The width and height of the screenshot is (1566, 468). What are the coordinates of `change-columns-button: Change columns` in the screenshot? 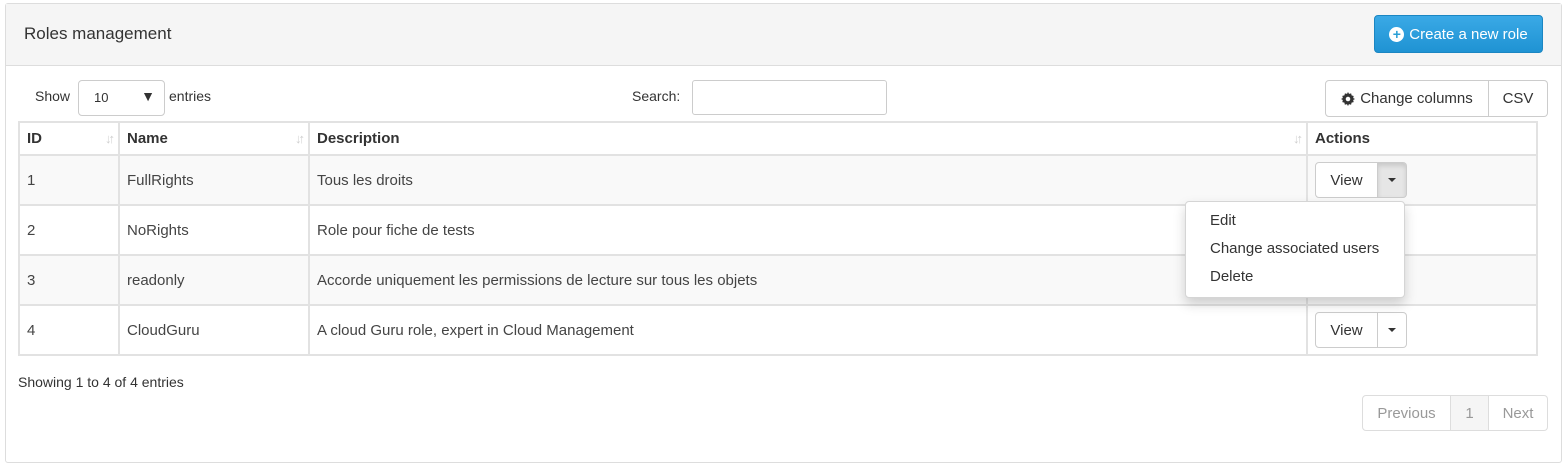 It's located at (1407, 98).